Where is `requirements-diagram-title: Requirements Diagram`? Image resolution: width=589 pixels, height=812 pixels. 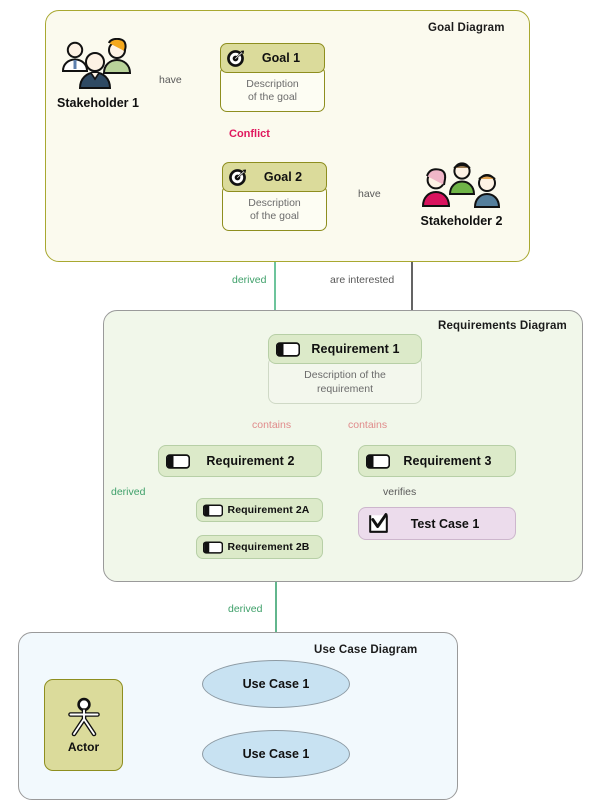
requirements-diagram-title: Requirements Diagram is located at coordinates (502, 326).